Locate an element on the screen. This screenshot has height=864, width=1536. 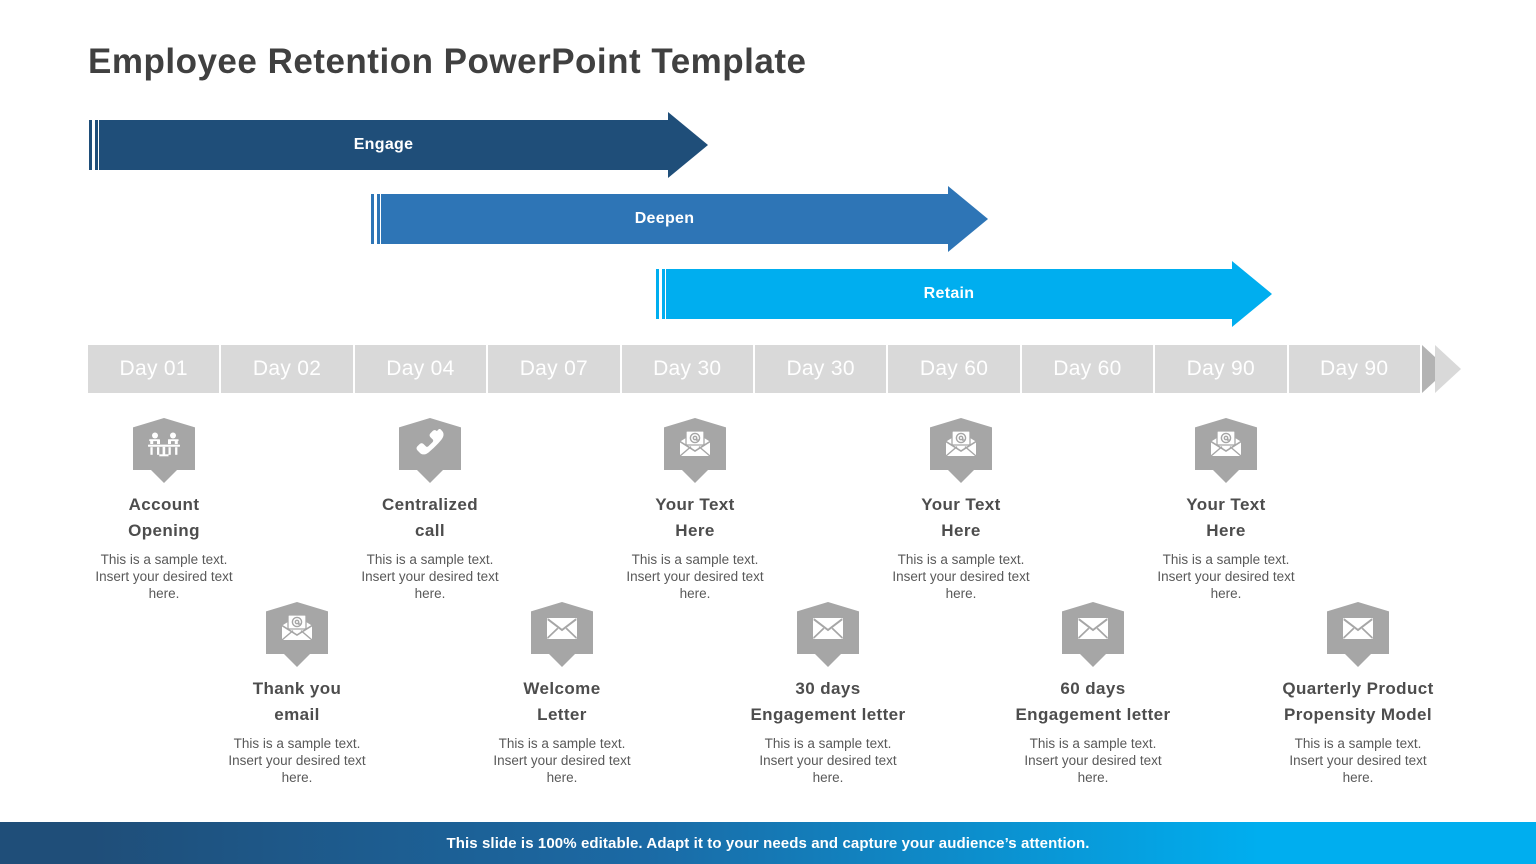
timeline-day-label: Day 04 is located at coordinates (420, 368).